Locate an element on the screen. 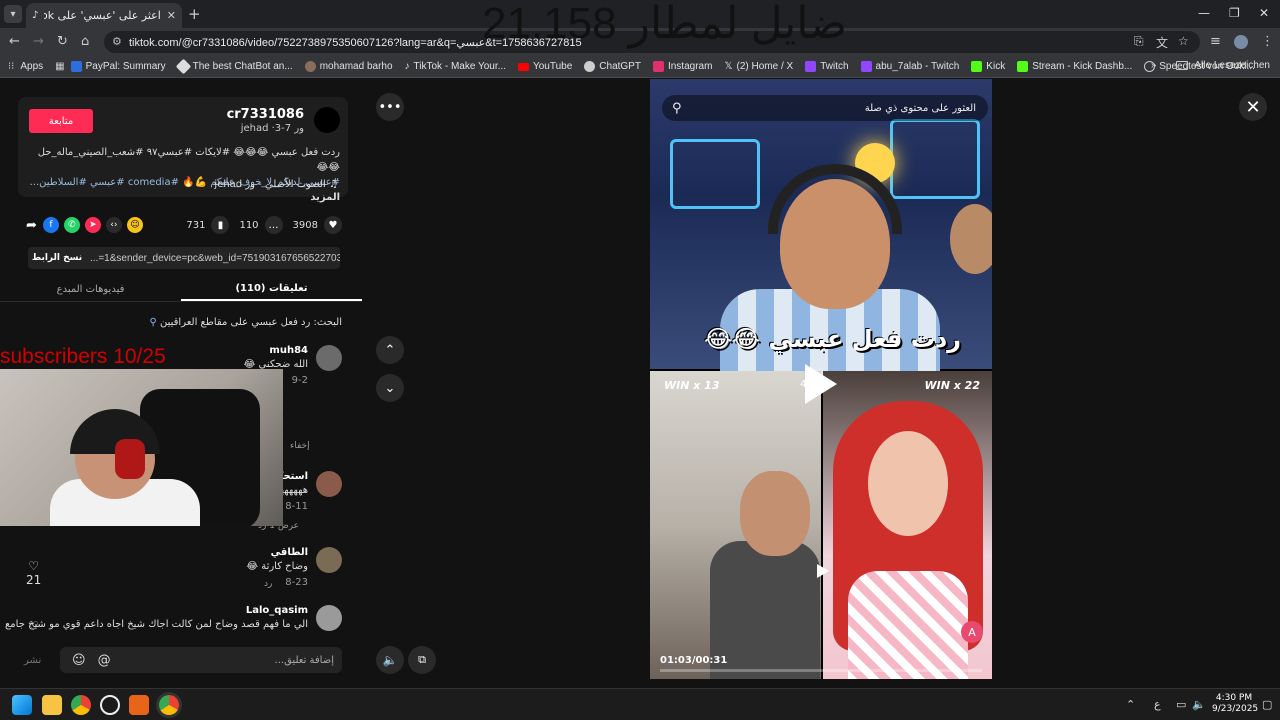  commenter-name: muh84 is located at coordinates (288, 350).